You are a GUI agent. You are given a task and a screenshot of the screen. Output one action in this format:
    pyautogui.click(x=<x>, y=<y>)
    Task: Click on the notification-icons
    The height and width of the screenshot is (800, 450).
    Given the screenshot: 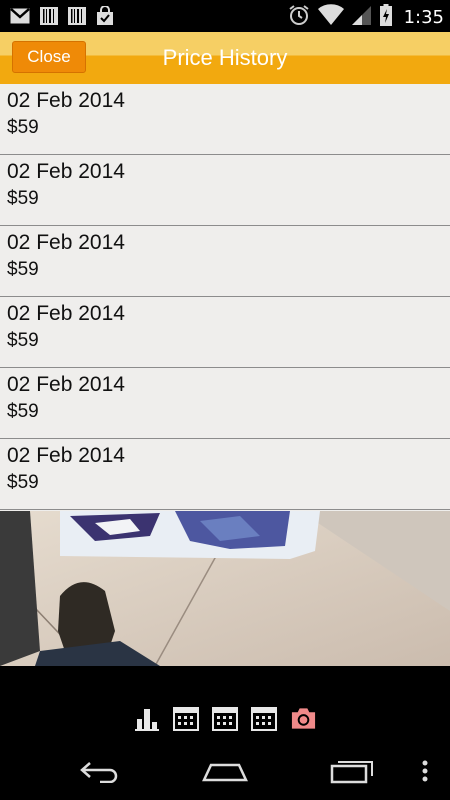 What is the action you would take?
    pyautogui.click(x=62, y=17)
    